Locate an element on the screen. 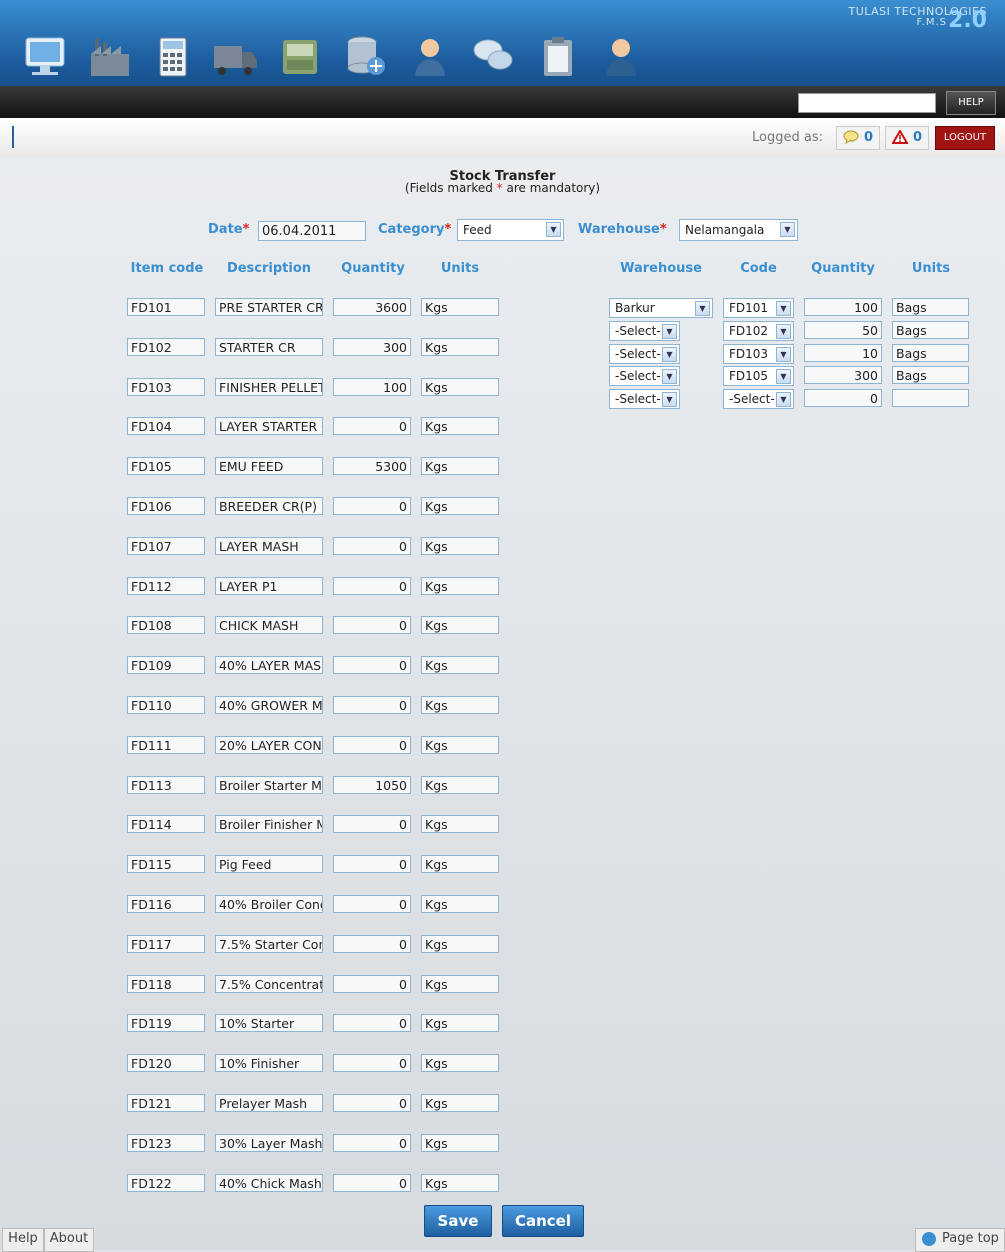 This screenshot has width=1005, height=1252. page-top-button: Page top is located at coordinates (960, 1240).